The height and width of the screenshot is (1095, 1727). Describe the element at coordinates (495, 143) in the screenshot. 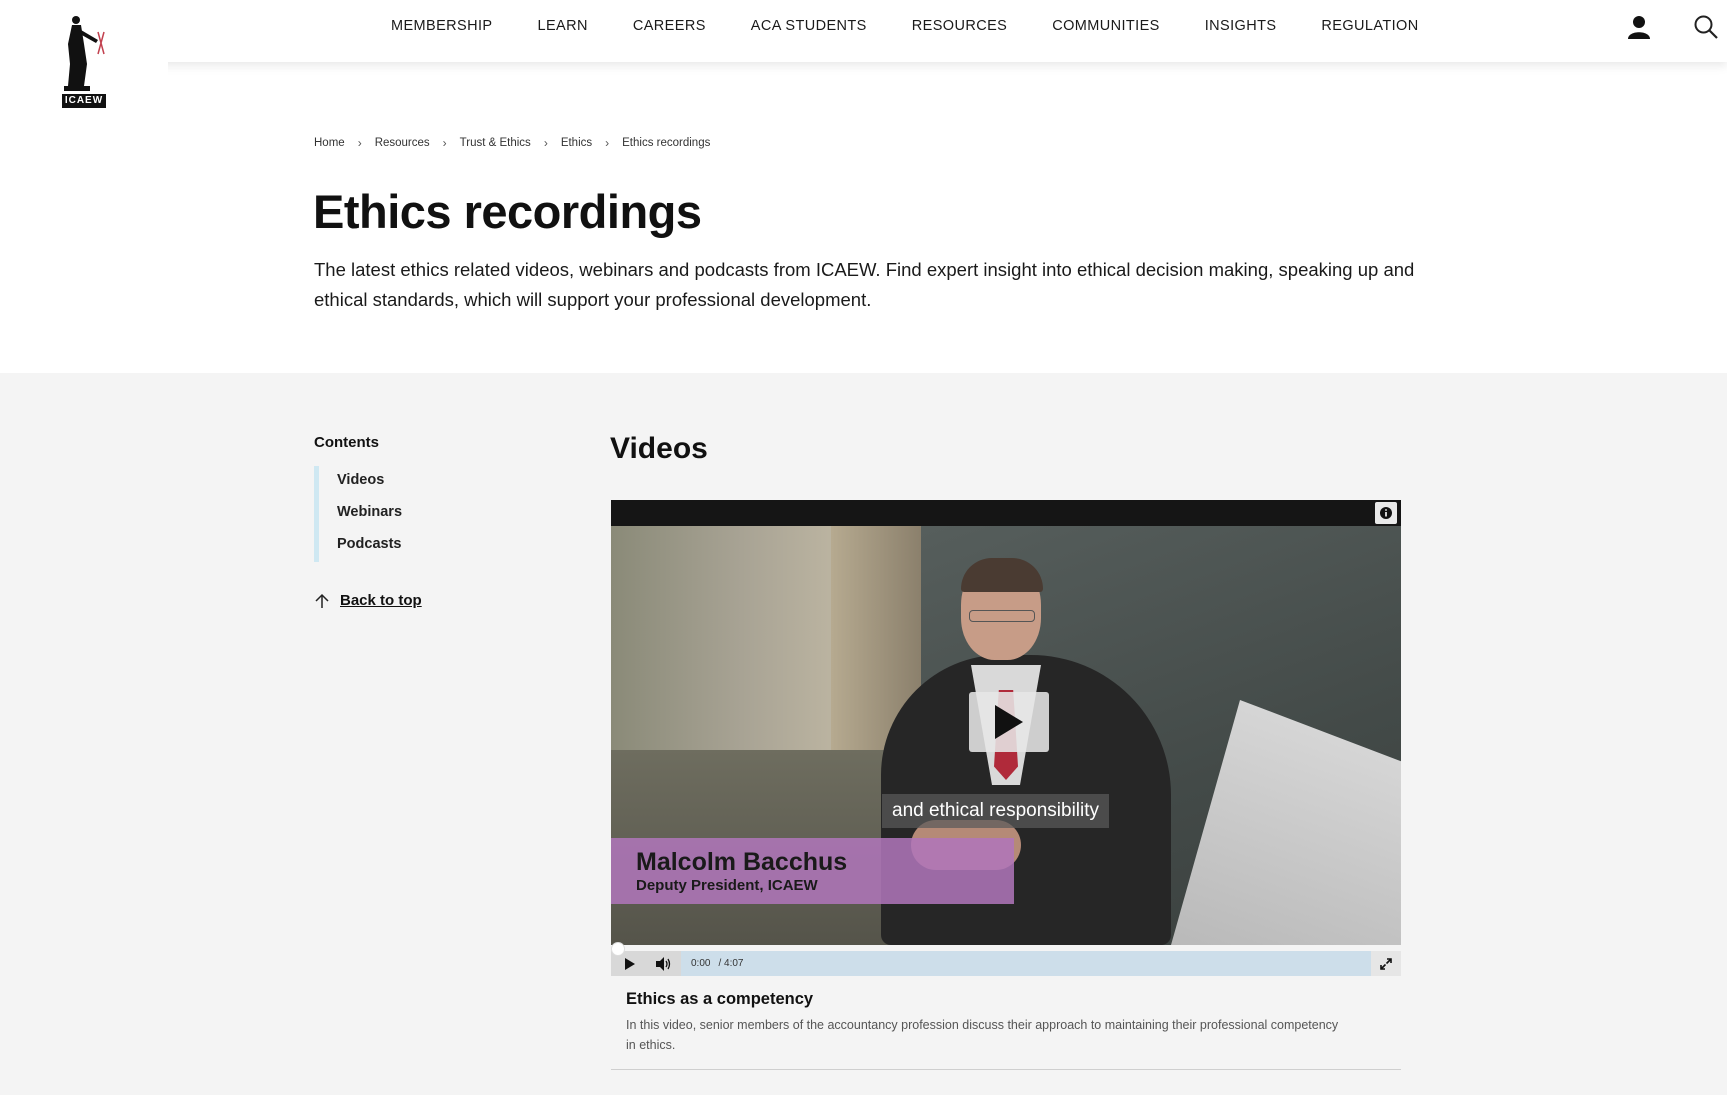

I see `breadcrumb-trust-ethics: Trust & Ethics` at that location.